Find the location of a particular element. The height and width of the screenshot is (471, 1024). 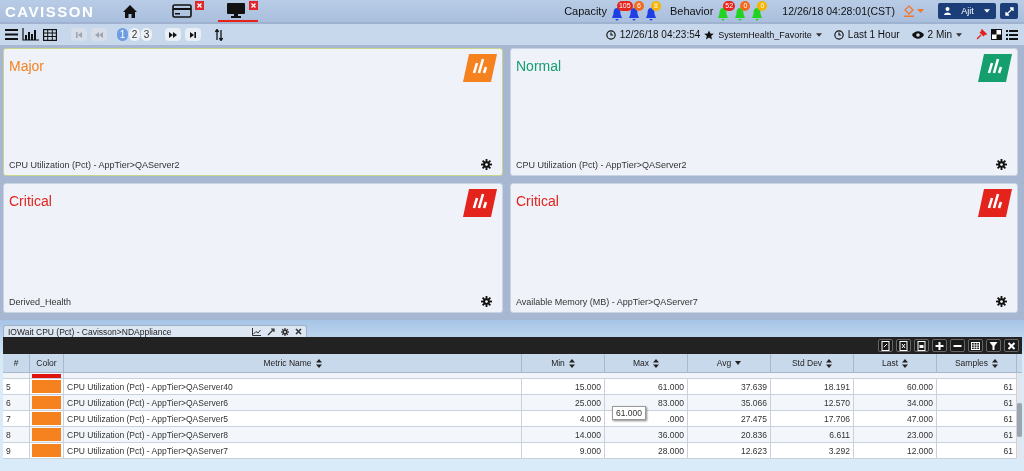

last-page-button is located at coordinates (193, 34).